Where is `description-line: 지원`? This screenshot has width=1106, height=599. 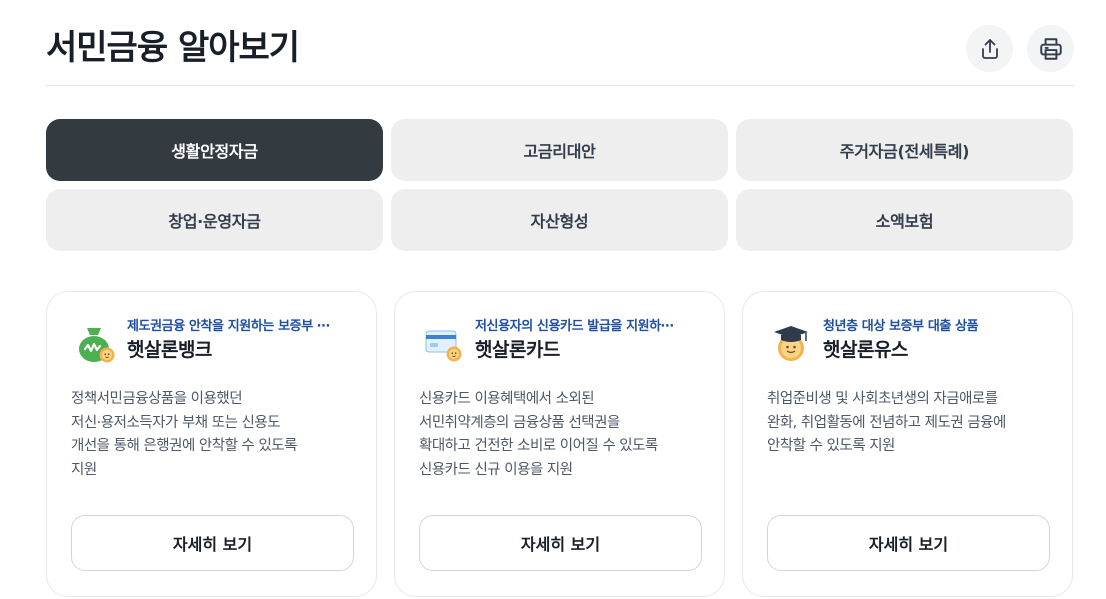 description-line: 지원 is located at coordinates (84, 469).